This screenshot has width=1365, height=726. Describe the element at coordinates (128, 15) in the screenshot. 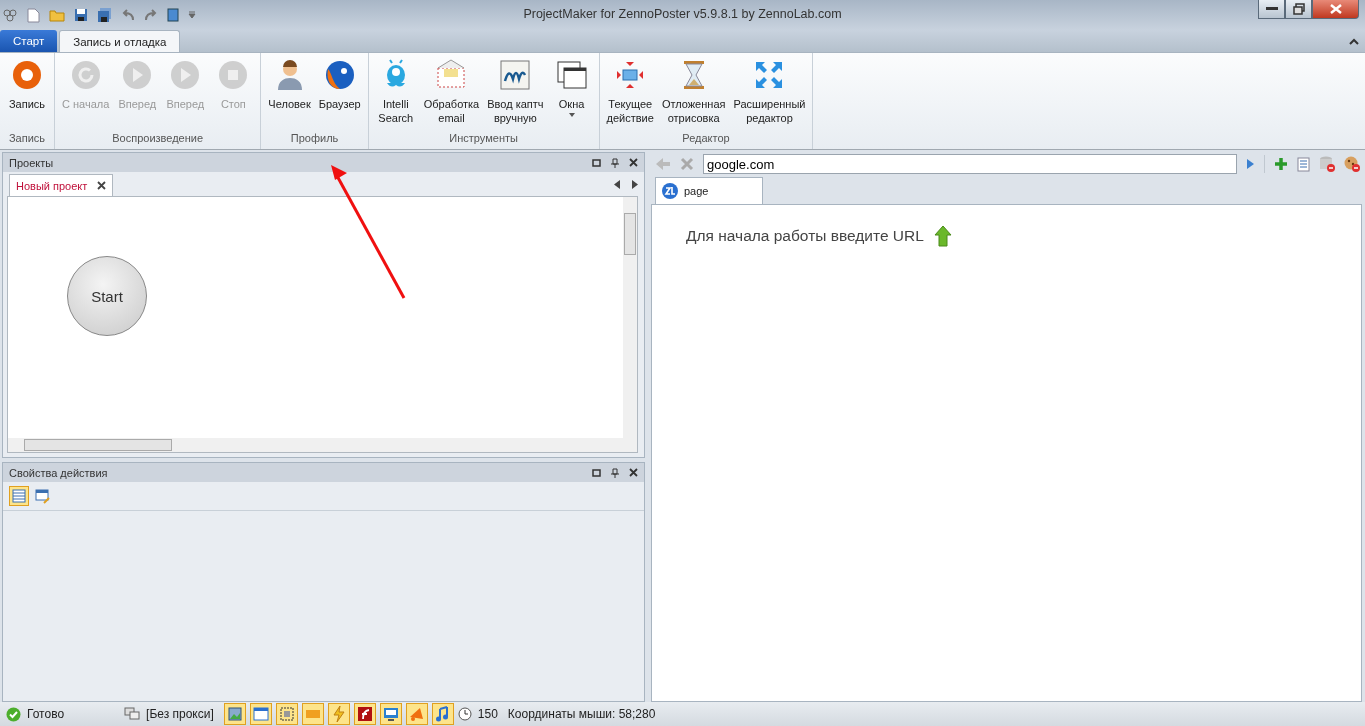

I see `undo-icon` at that location.